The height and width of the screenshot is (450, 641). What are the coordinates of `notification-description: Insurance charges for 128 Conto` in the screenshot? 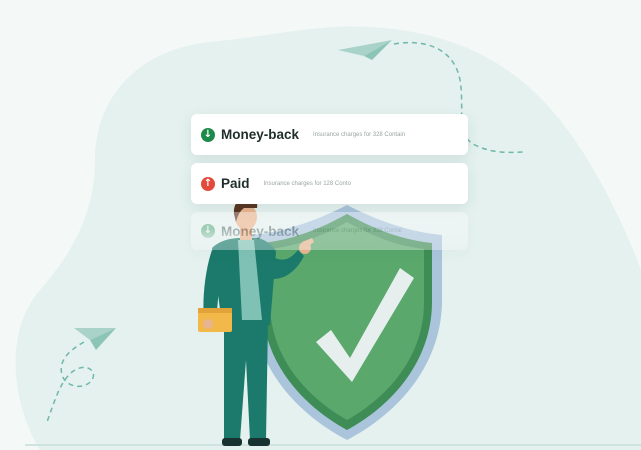 It's located at (307, 183).